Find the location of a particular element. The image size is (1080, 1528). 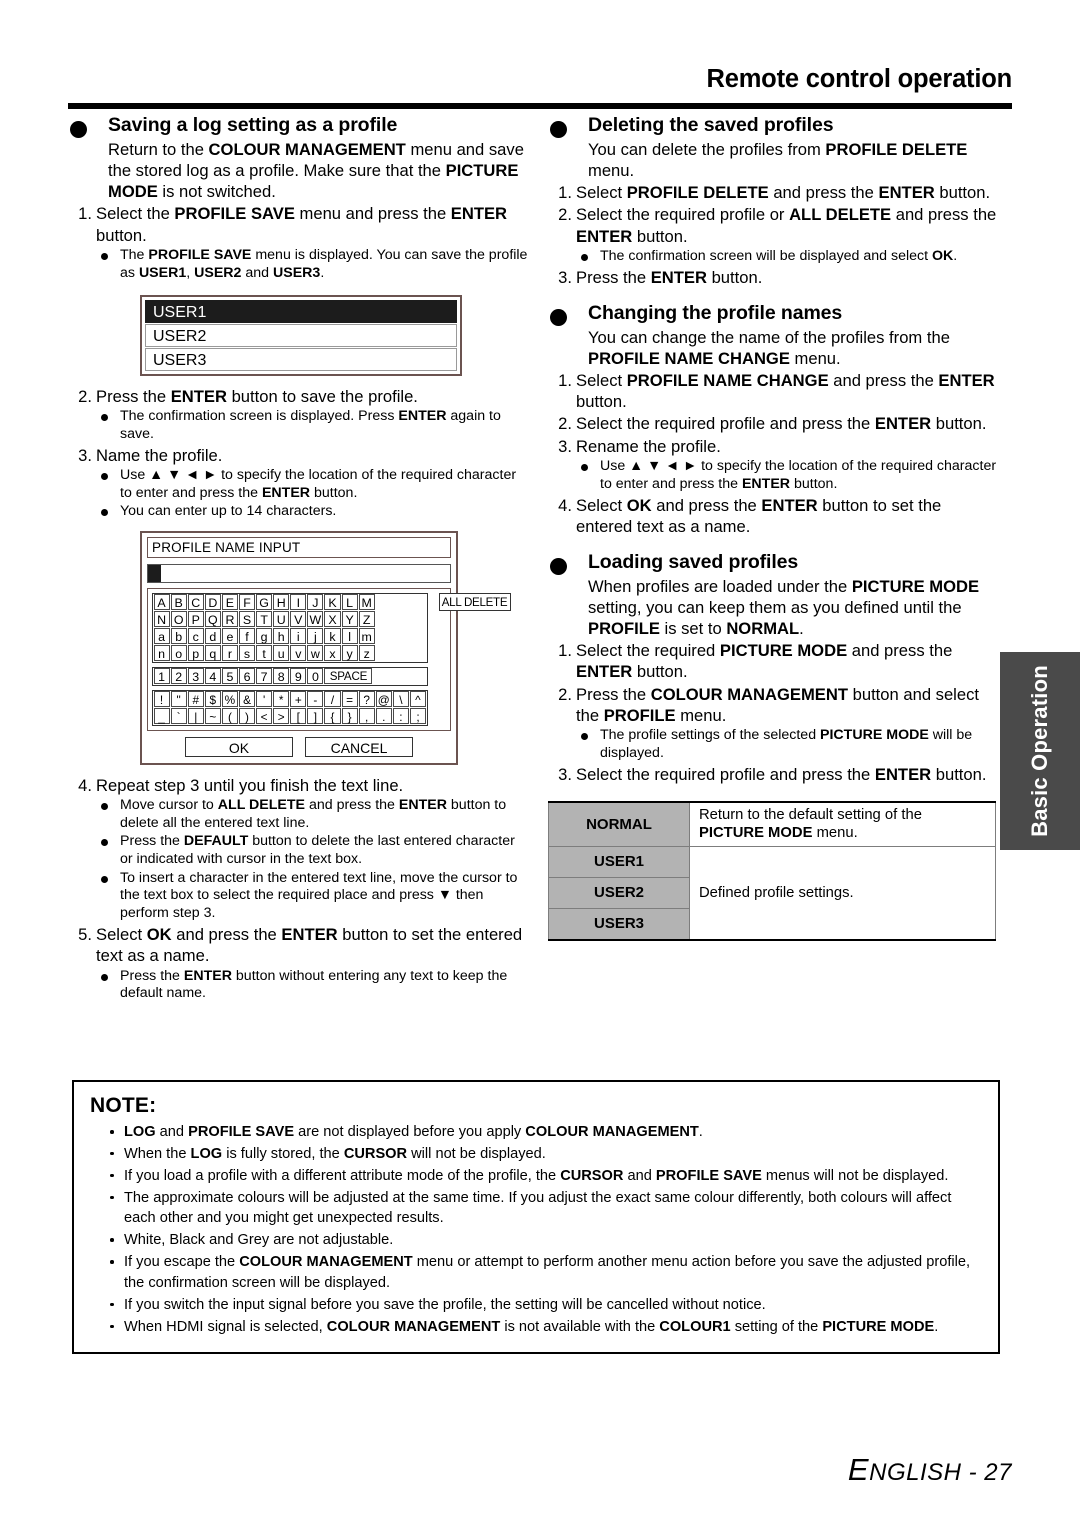

ok-button: OK is located at coordinates (239, 746).